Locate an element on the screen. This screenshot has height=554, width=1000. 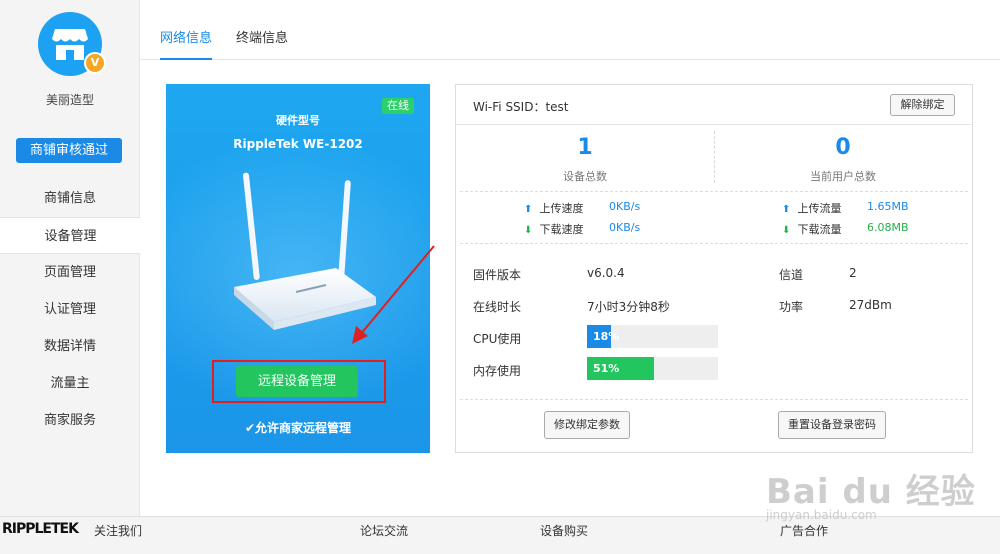
download-speed-label: 下载速度 is located at coordinates (561, 229).